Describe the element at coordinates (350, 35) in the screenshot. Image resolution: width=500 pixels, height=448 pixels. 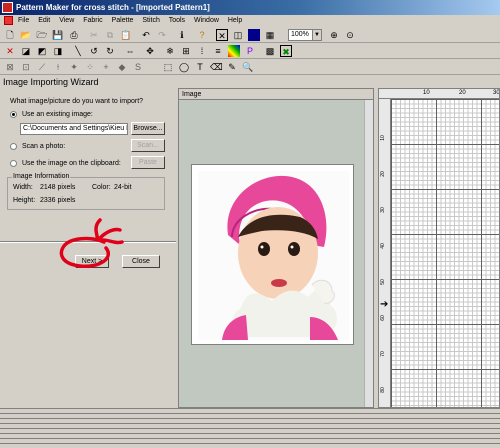
I see `zoom-fit-icon: ⊙` at that location.